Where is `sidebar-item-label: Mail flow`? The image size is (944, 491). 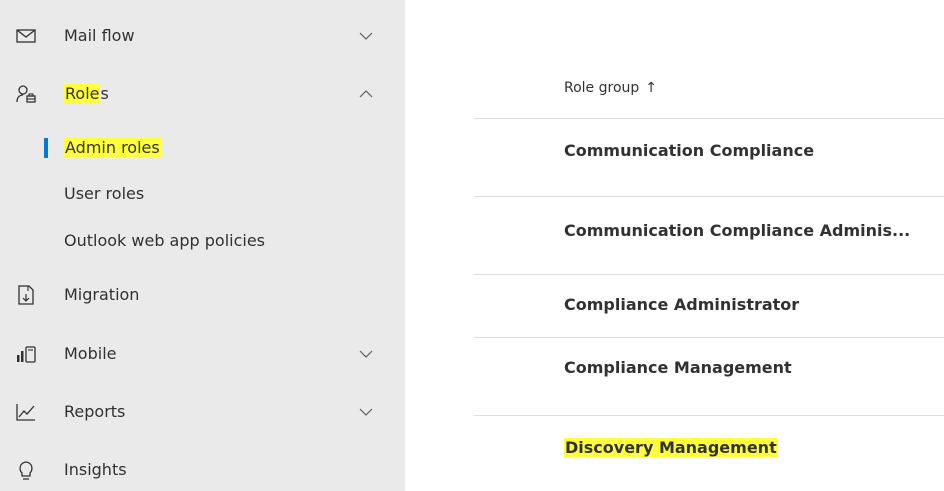 sidebar-item-label: Mail flow is located at coordinates (99, 35).